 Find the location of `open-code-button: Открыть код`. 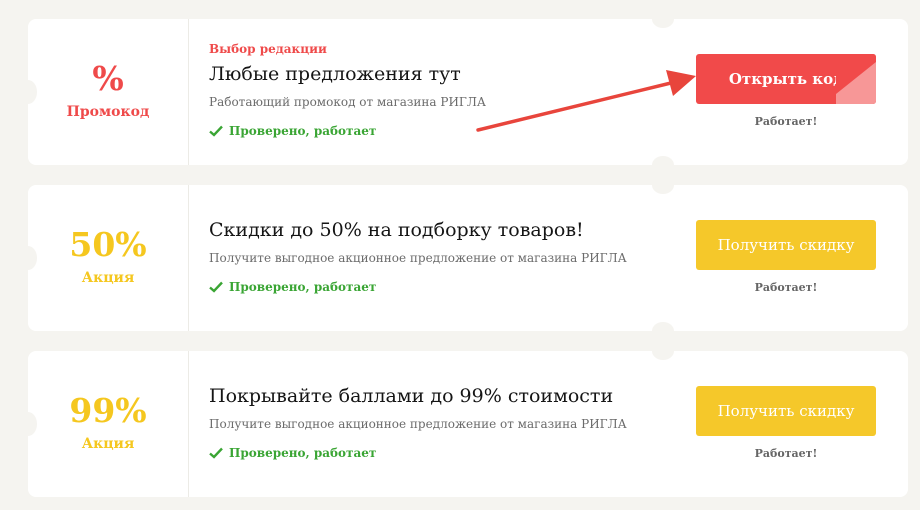

open-code-button: Открыть код is located at coordinates (786, 79).